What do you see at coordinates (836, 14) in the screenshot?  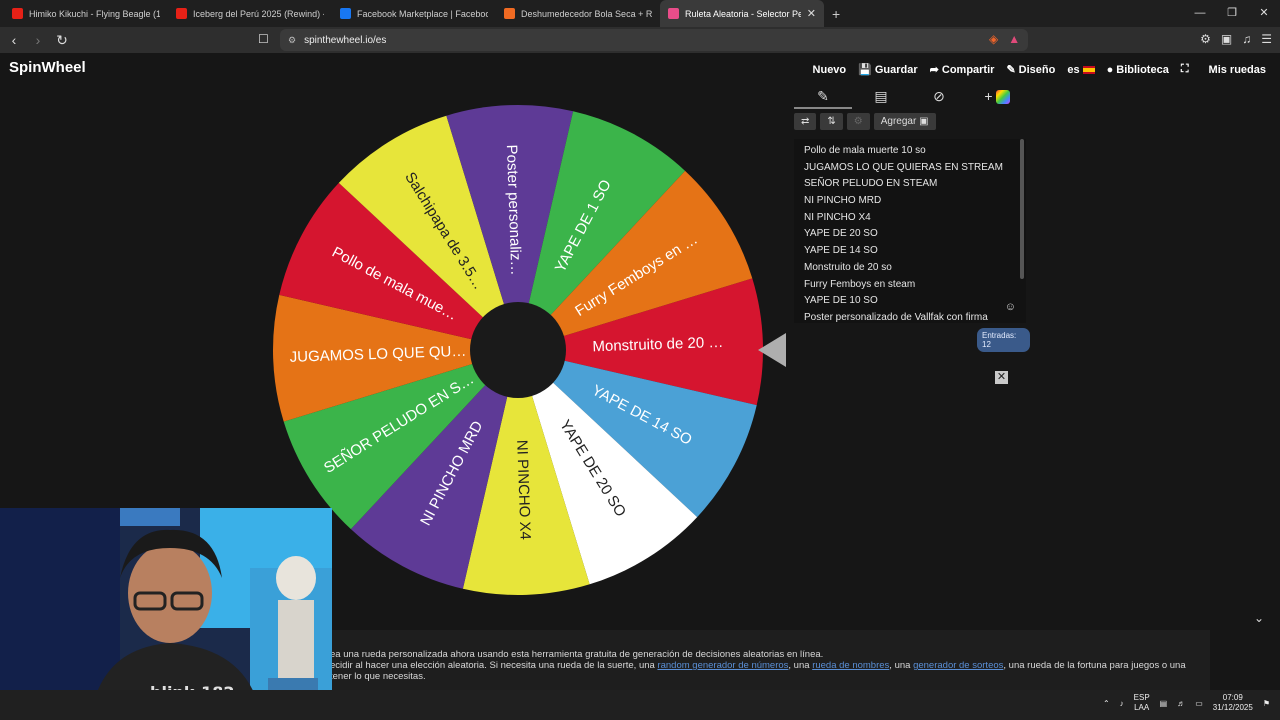 I see `new-tab-button: +` at bounding box center [836, 14].